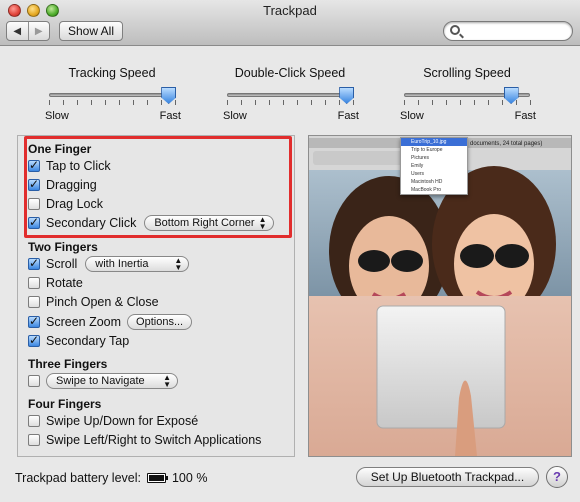 This screenshot has width=580, height=502. What do you see at coordinates (34, 263) in the screenshot?
I see `scroll-checkbox` at bounding box center [34, 263].